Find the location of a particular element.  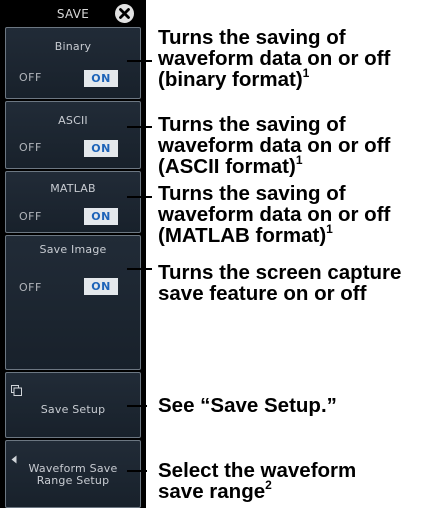

callout-binary-line2: waveform data on or off is located at coordinates (274, 58).